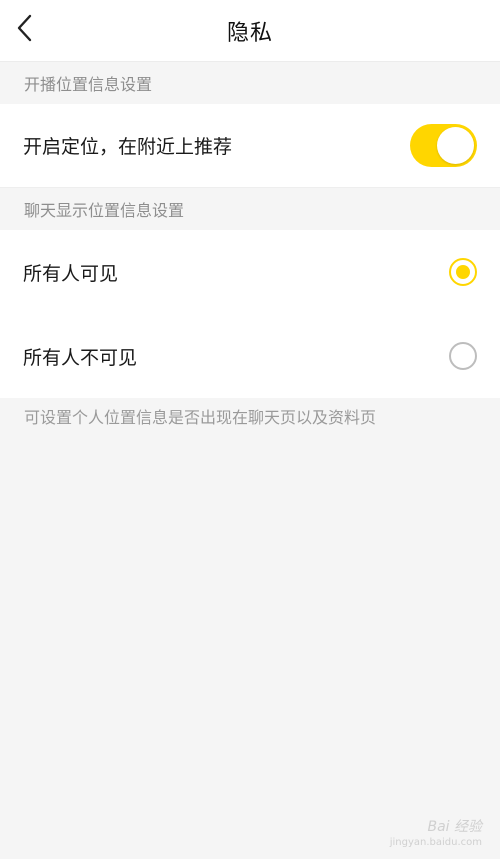  What do you see at coordinates (71, 273) in the screenshot?
I see `option-label-visible-to-all: 所有人可见` at bounding box center [71, 273].